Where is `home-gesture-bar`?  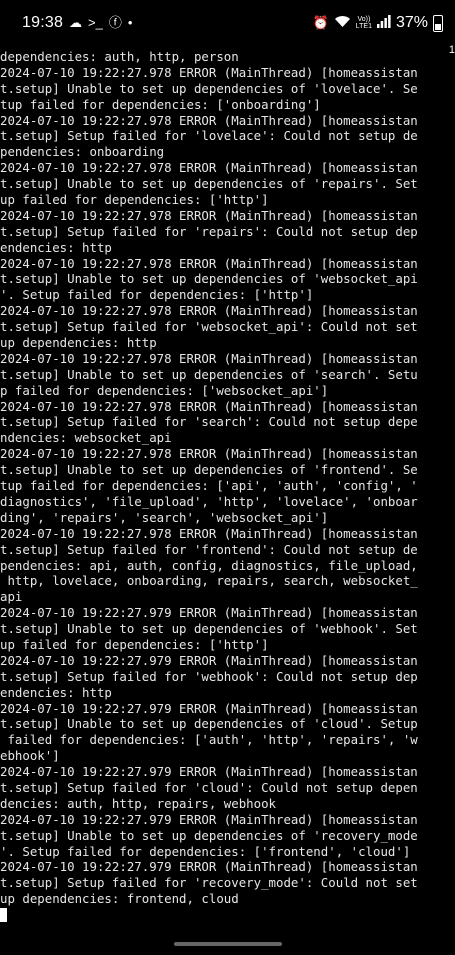 home-gesture-bar is located at coordinates (228, 944).